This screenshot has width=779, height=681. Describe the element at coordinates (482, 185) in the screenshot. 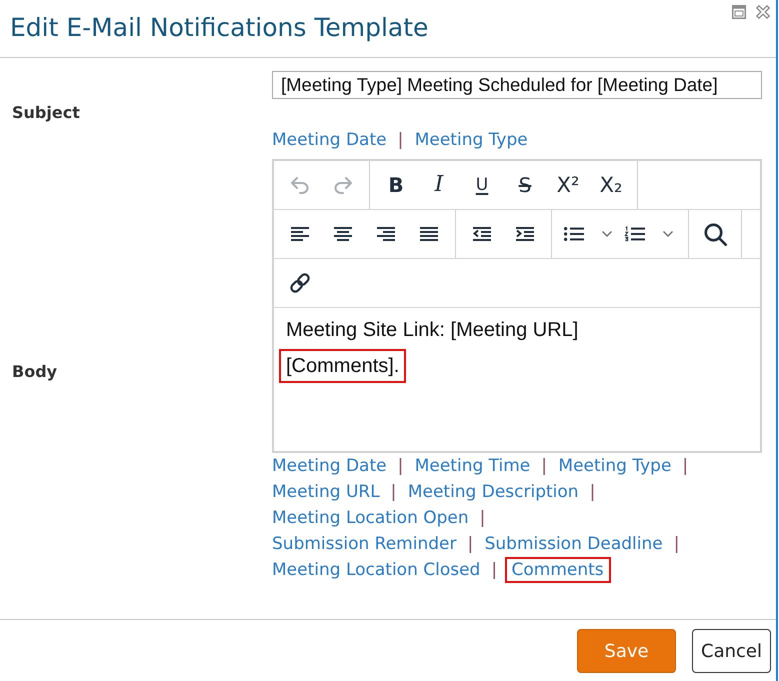

I see `underline-button: U` at that location.